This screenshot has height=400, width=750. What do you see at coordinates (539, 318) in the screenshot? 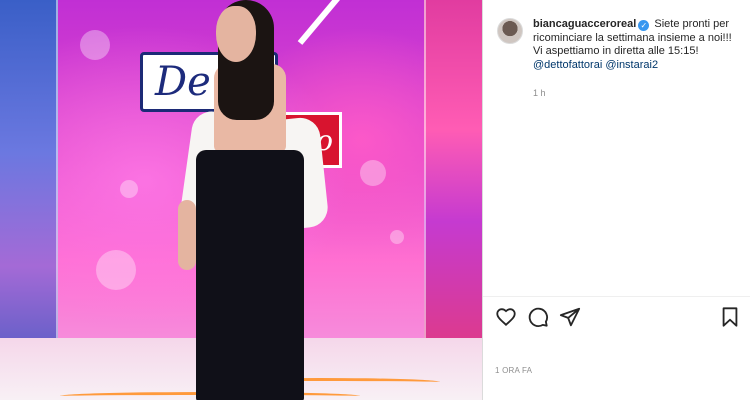
I see `comment-icon` at bounding box center [539, 318].